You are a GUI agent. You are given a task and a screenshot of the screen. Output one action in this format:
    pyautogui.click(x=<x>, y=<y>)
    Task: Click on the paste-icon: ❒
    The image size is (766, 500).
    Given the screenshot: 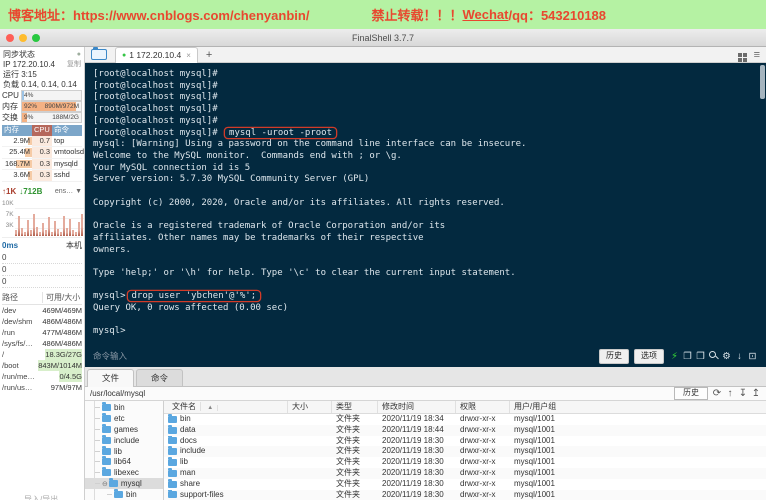 What is the action you would take?
    pyautogui.click(x=700, y=356)
    